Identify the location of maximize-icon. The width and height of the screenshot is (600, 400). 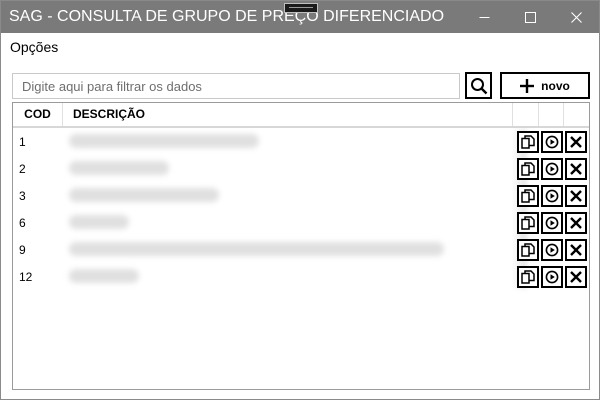
(530, 17).